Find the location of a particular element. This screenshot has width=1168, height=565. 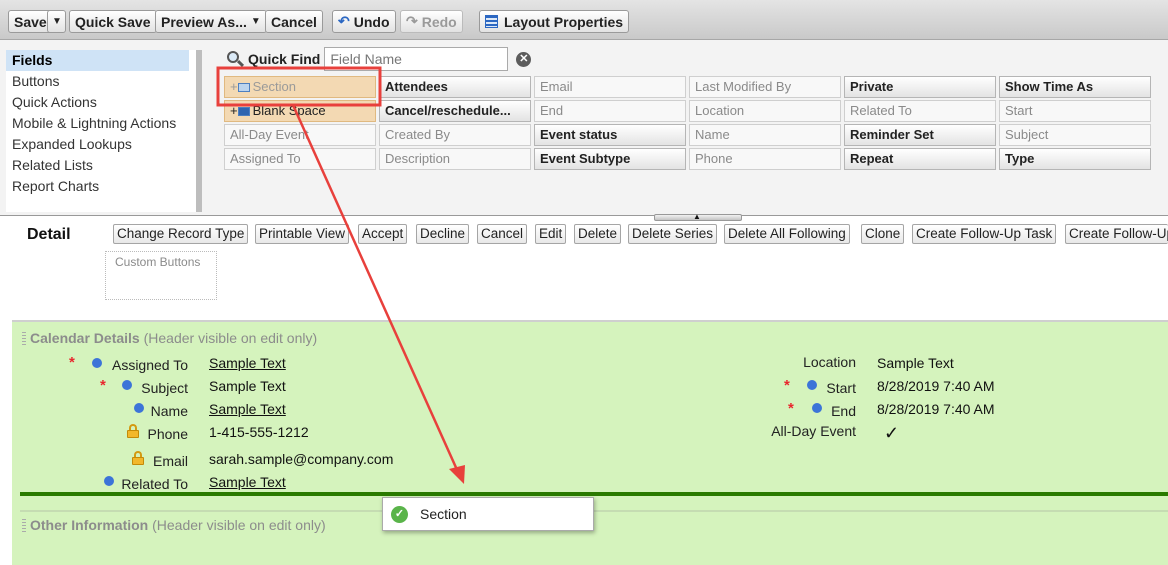

layout-field-subject: * Subject Sample Text is located at coordinates (162, 386).